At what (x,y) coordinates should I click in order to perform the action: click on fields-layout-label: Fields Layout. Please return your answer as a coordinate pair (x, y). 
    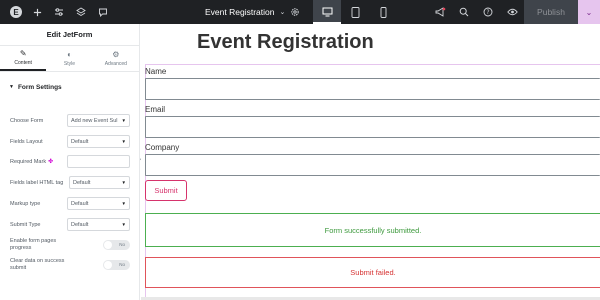
    Looking at the image, I should click on (26, 141).